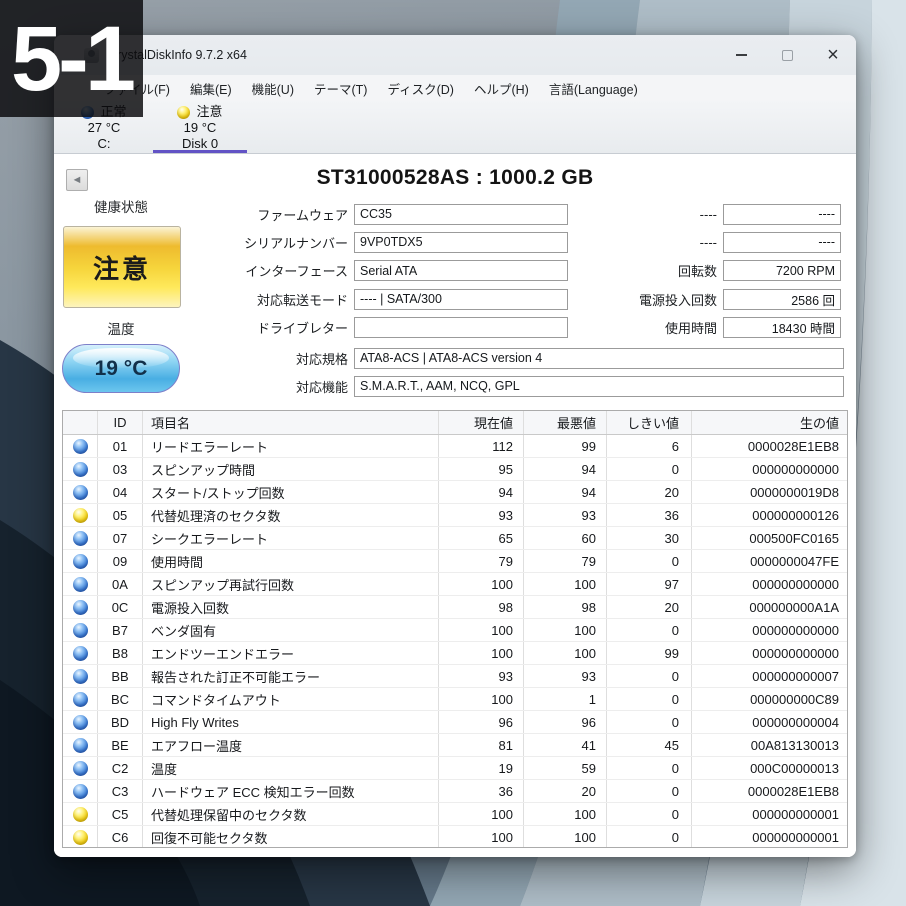  Describe the element at coordinates (649, 745) in the screenshot. I see `smart-threshold-value: 45` at that location.